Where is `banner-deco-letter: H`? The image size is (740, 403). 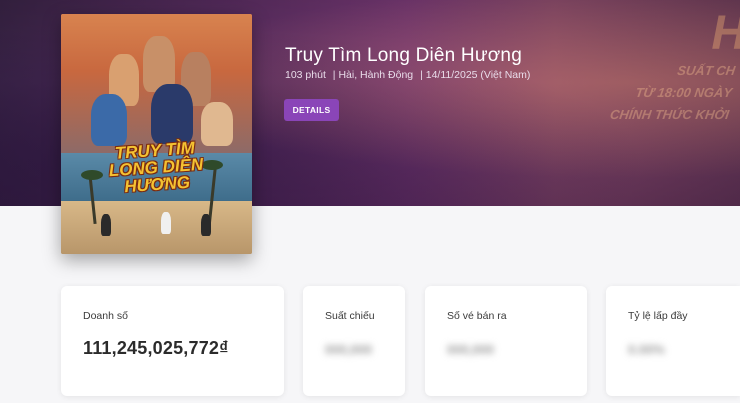
banner-deco-letter: H is located at coordinates (725, 33).